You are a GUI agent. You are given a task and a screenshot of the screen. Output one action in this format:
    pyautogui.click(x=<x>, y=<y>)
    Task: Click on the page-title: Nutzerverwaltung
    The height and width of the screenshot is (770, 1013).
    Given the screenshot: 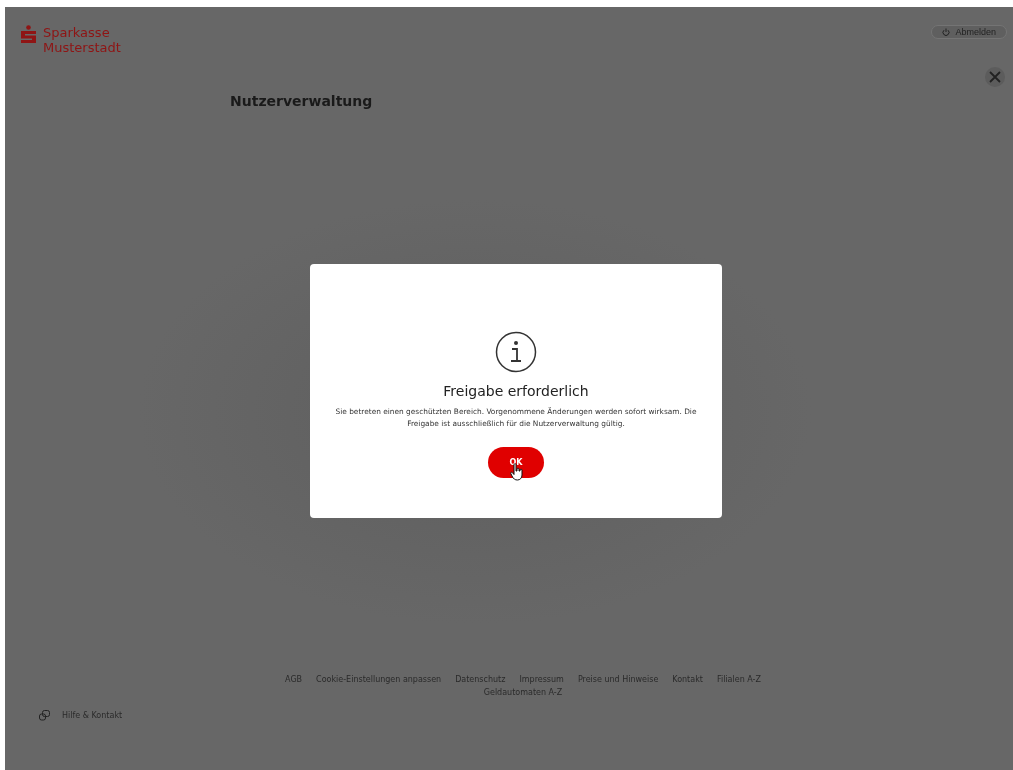 What is the action you would take?
    pyautogui.click(x=302, y=100)
    